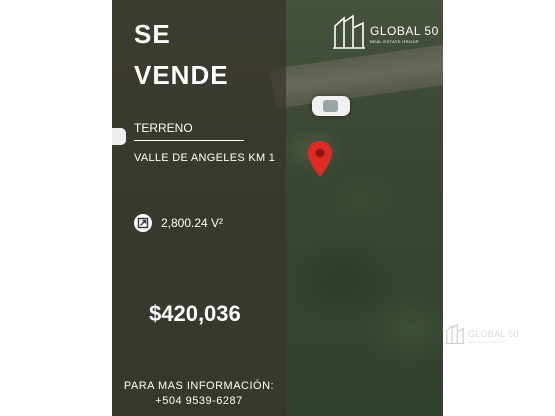 This screenshot has width=555, height=416. Describe the element at coordinates (331, 106) in the screenshot. I see `aerial-car` at that location.